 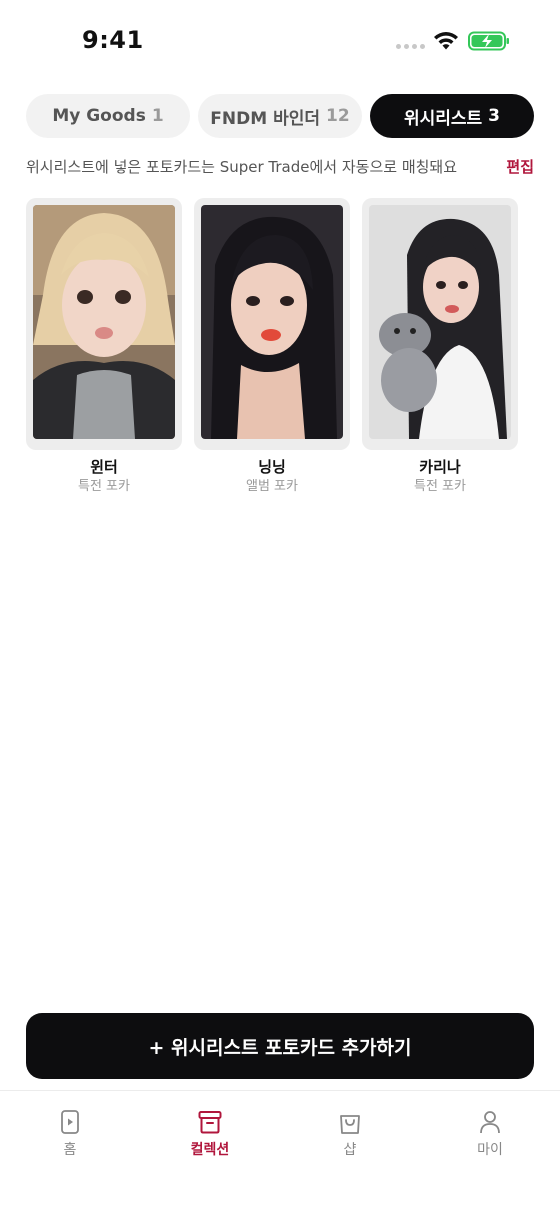 I want to click on collection-tabs: My Goods 1 FNDM 바인더 12 위시리스트 3, so click(x=280, y=116).